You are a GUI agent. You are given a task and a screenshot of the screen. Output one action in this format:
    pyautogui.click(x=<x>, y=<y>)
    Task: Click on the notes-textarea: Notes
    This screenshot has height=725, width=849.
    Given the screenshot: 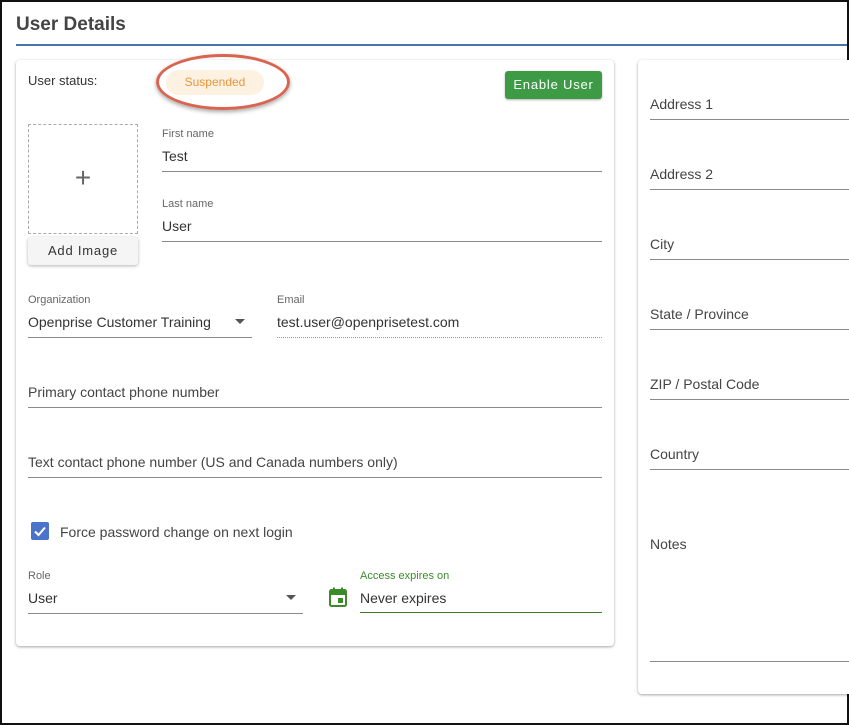 What is the action you would take?
    pyautogui.click(x=668, y=544)
    